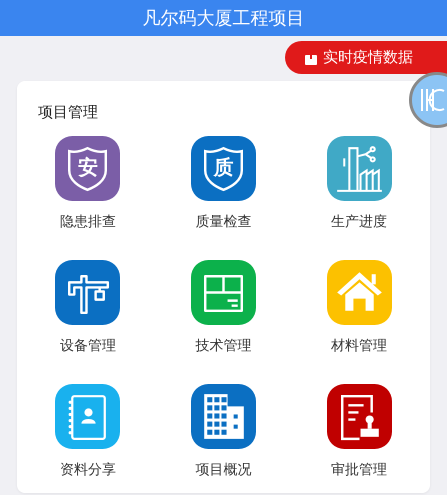  Describe the element at coordinates (224, 431) in the screenshot. I see `menu-item: 项目概况` at that location.